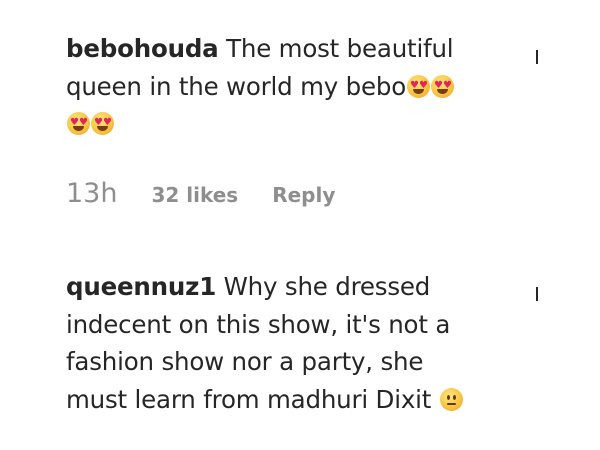 The height and width of the screenshot is (450, 600). Describe the element at coordinates (194, 195) in the screenshot. I see `comment-likes-count: 32 likes` at that location.